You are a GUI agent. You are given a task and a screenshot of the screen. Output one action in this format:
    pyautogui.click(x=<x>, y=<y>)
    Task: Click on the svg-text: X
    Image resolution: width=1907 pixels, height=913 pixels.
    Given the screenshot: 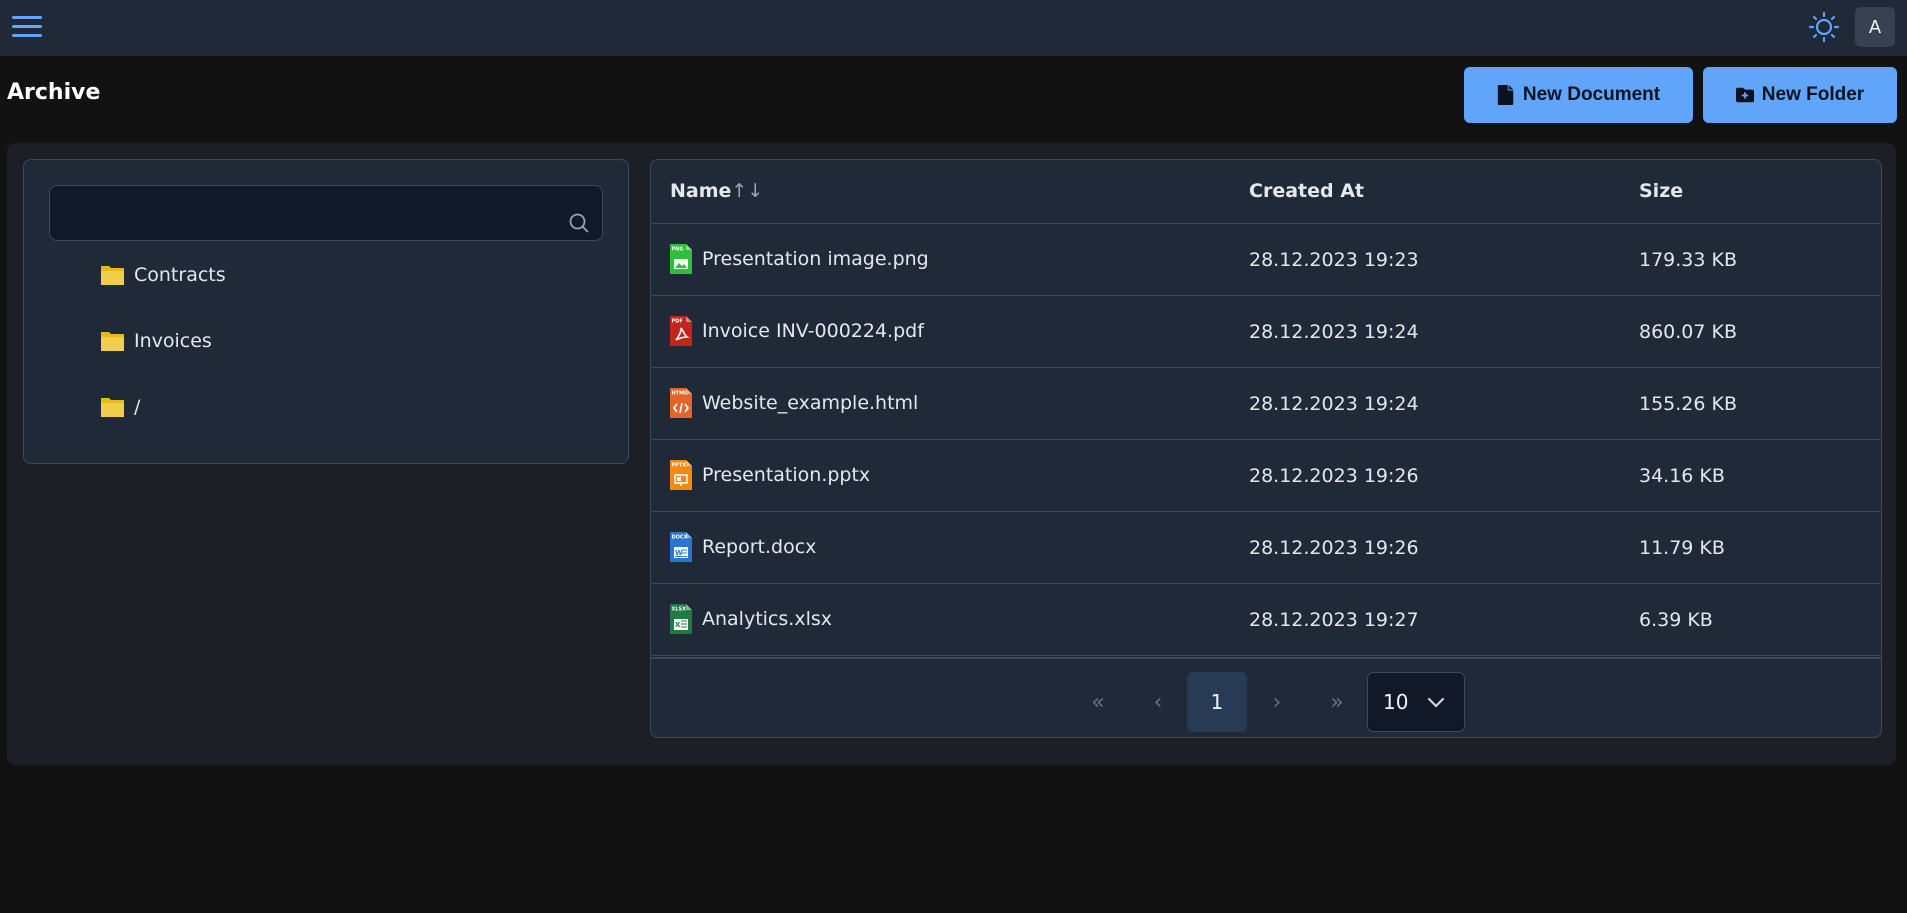 What is the action you would take?
    pyautogui.click(x=678, y=625)
    